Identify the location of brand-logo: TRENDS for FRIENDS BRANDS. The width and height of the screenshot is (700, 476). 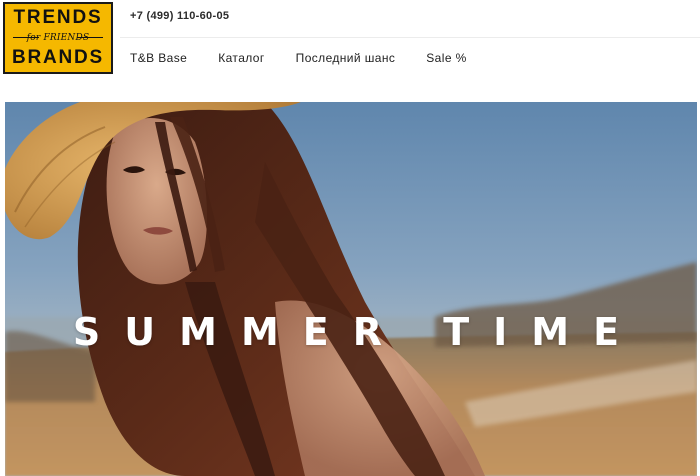
(58, 38).